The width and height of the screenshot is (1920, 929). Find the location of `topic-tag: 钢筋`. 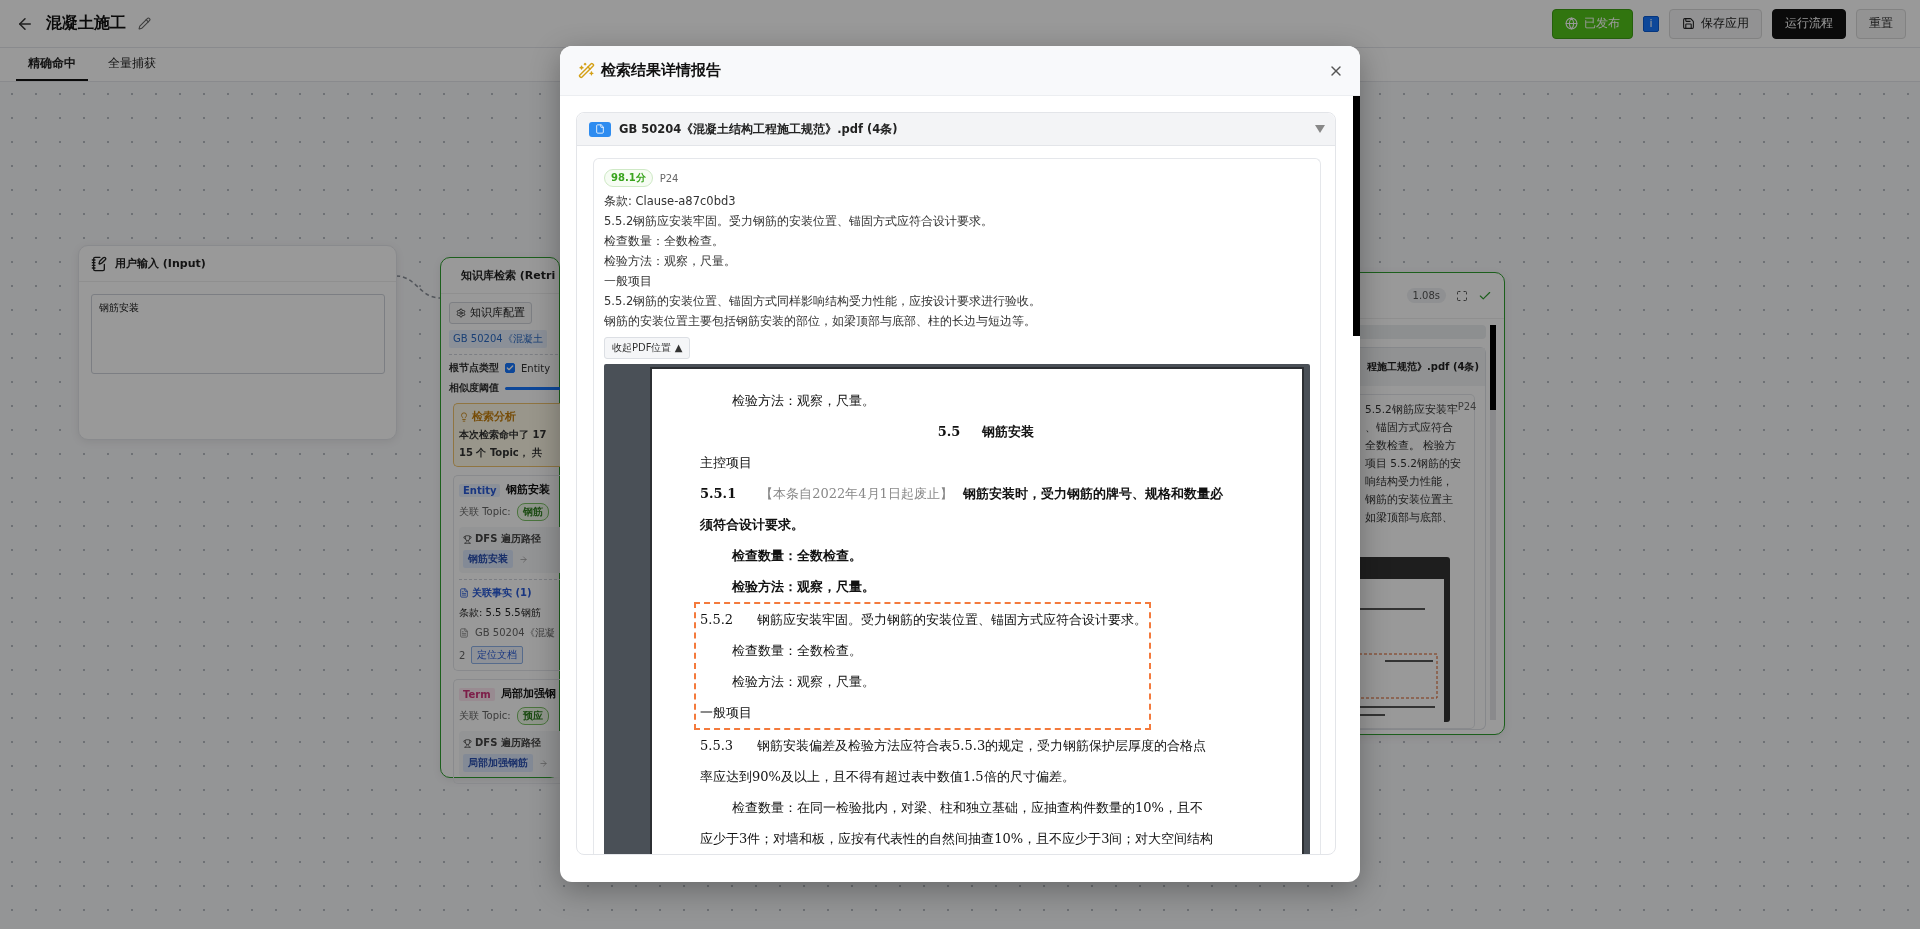

topic-tag: 钢筋 is located at coordinates (532, 512).